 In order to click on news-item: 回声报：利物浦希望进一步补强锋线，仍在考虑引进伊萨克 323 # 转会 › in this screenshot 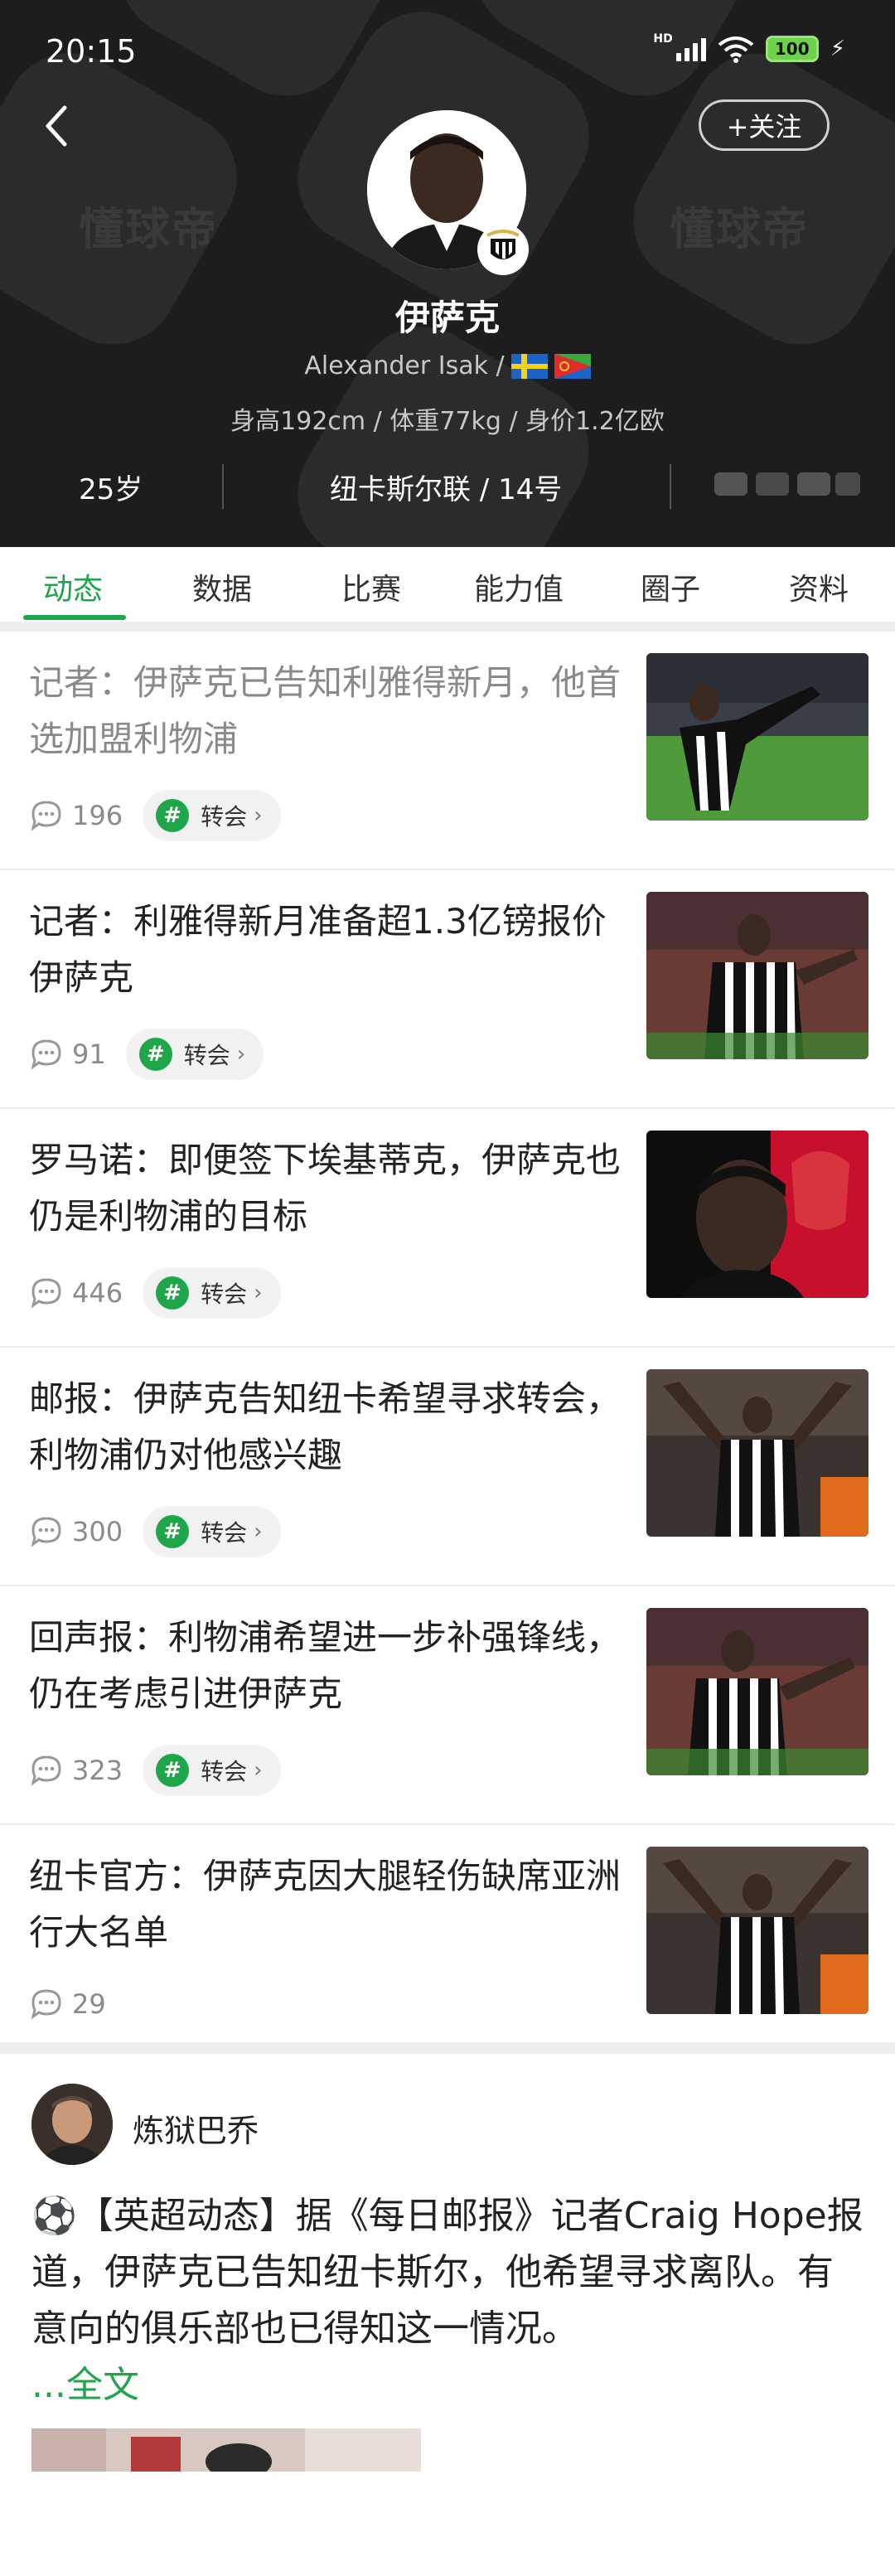, I will do `click(447, 1705)`.